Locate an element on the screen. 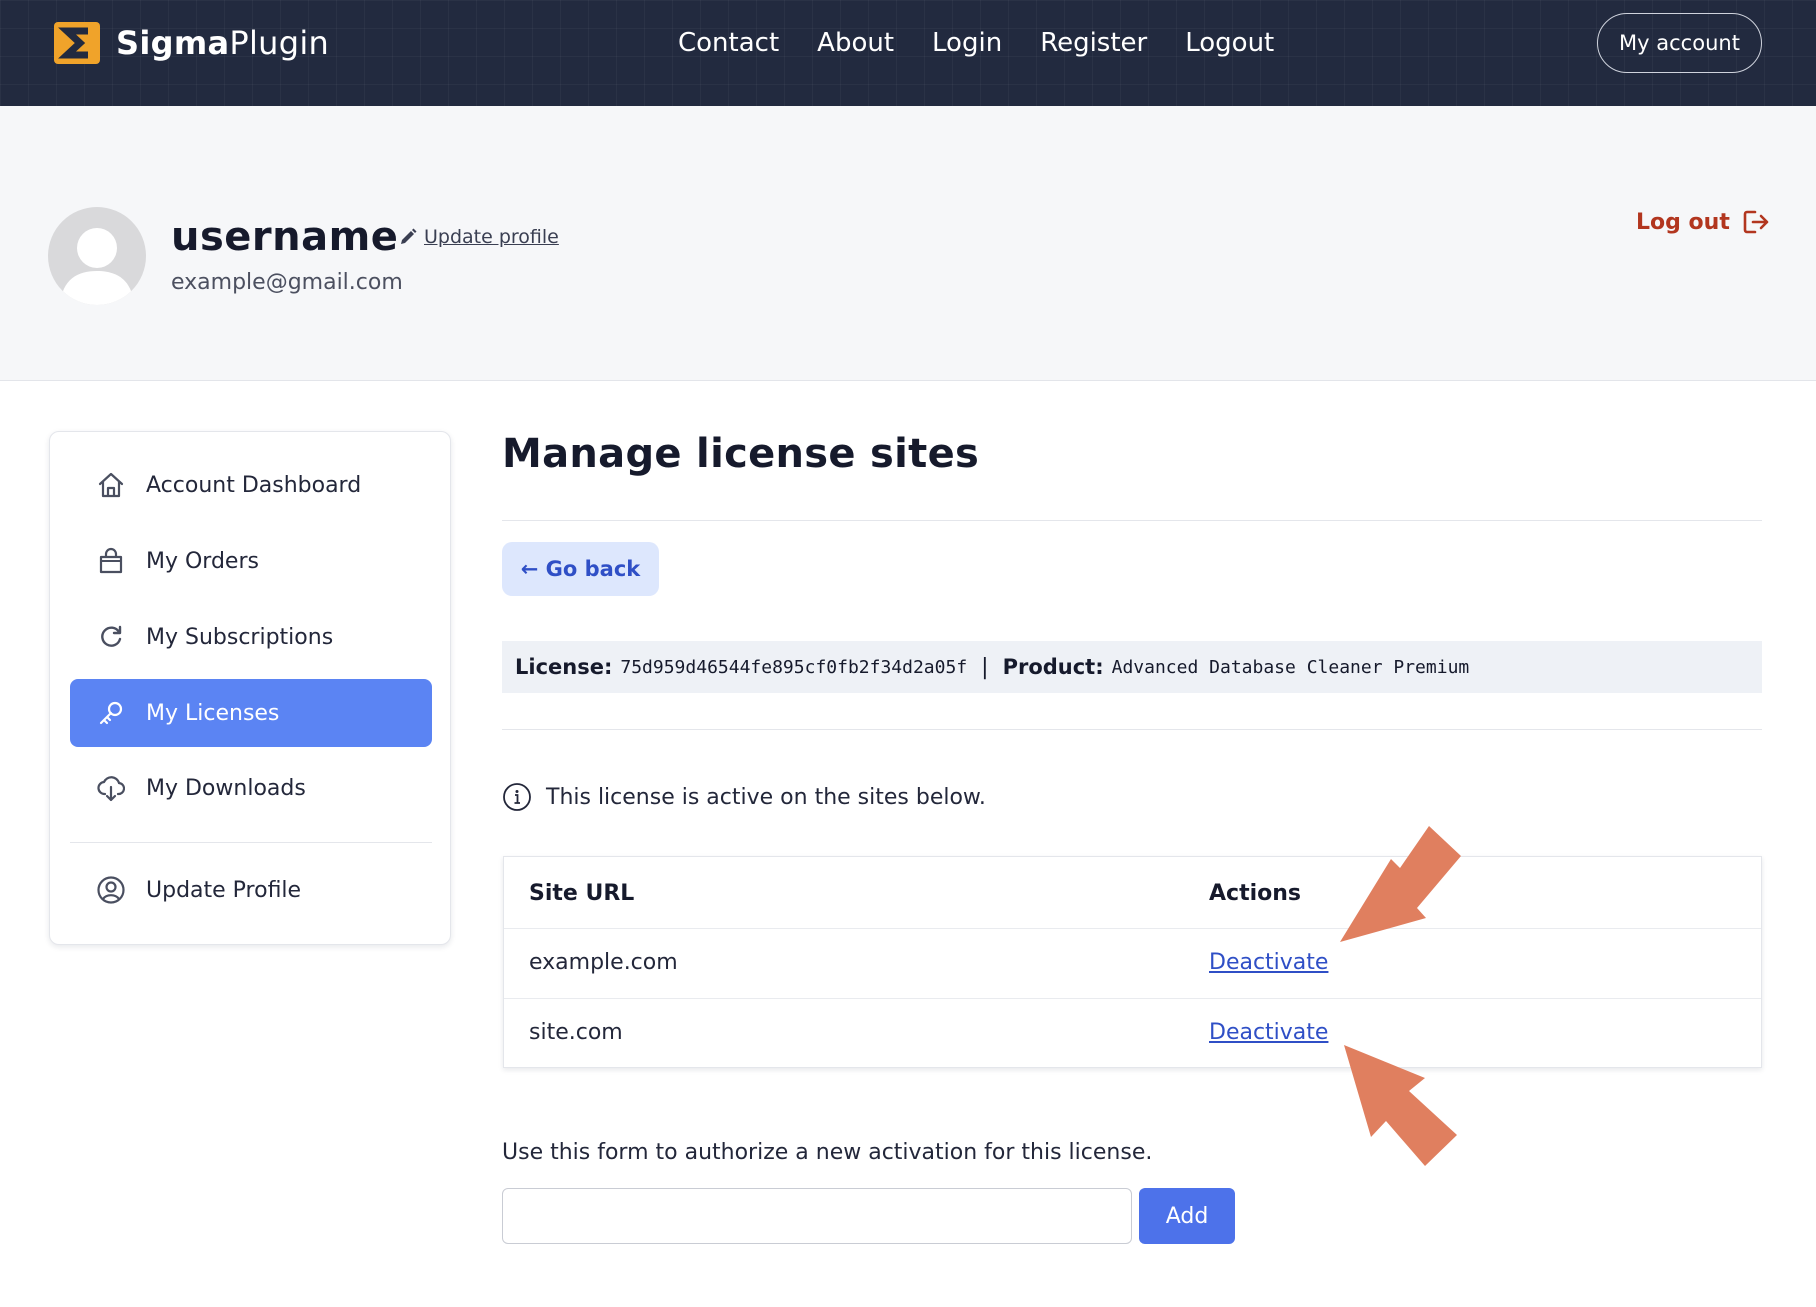 The width and height of the screenshot is (1816, 1307). new-site-input is located at coordinates (817, 1216).